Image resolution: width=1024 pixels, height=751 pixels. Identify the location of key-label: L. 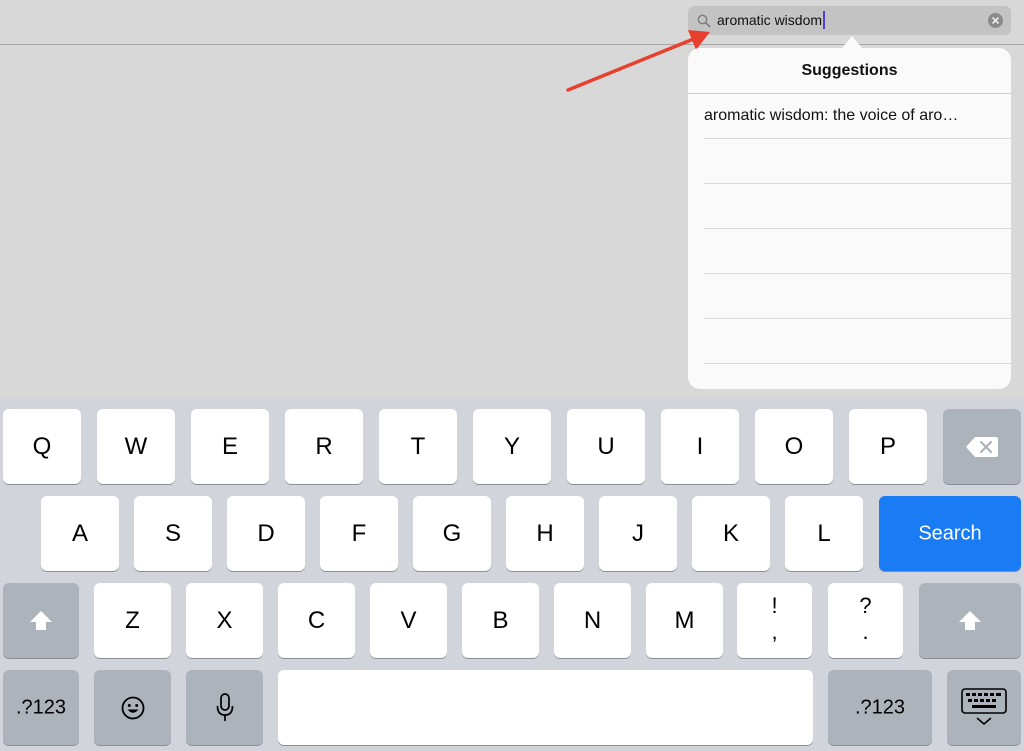
(824, 533).